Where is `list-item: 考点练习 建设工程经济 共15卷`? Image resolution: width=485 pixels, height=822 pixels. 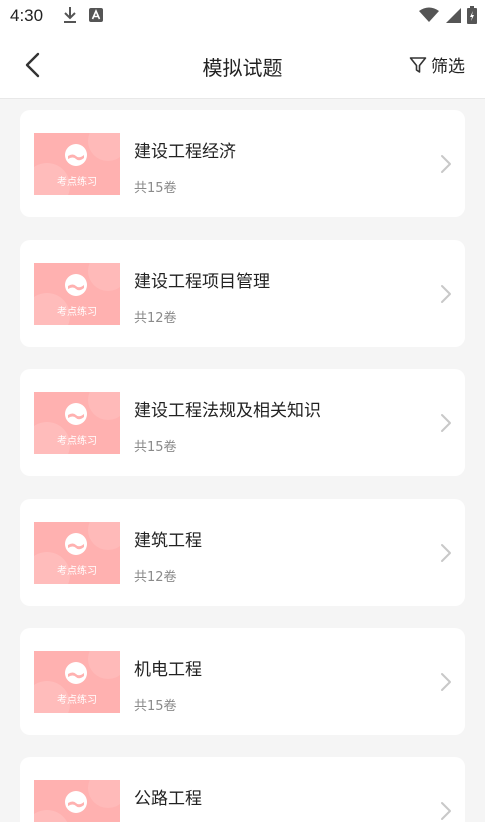
list-item: 考点练习 建设工程经济 共15卷 is located at coordinates (242, 163).